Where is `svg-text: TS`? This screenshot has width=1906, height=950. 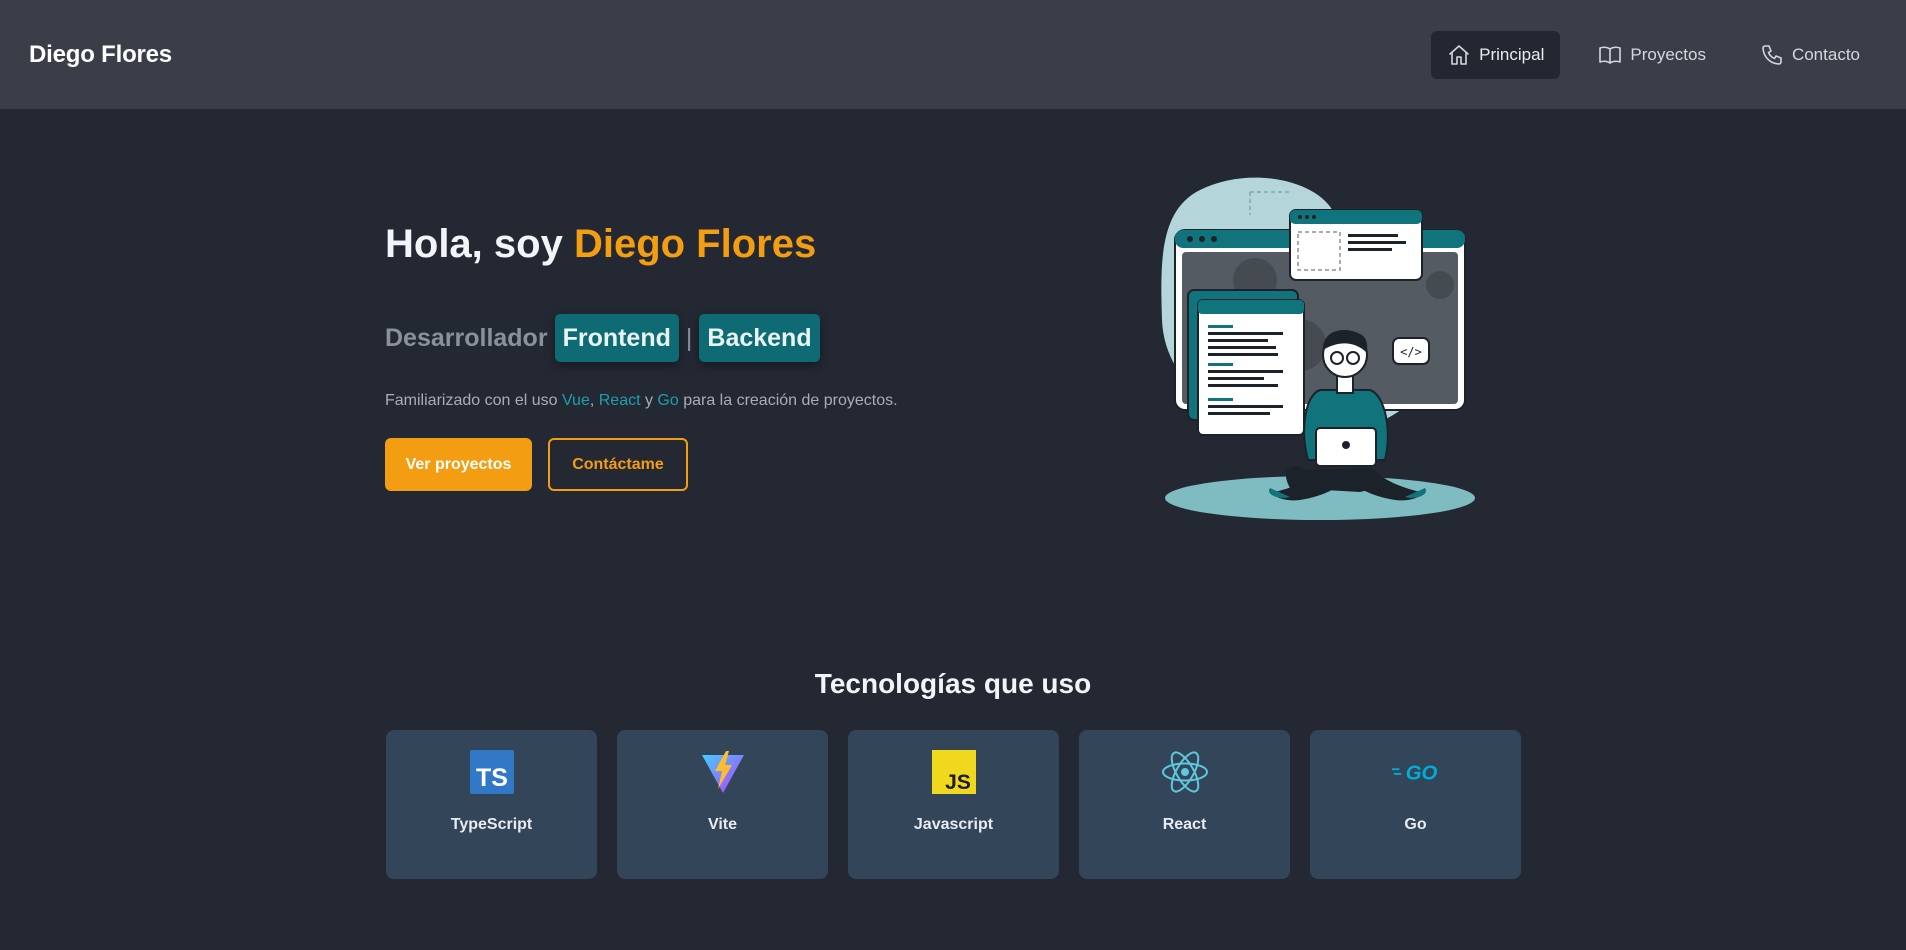 svg-text: TS is located at coordinates (492, 778).